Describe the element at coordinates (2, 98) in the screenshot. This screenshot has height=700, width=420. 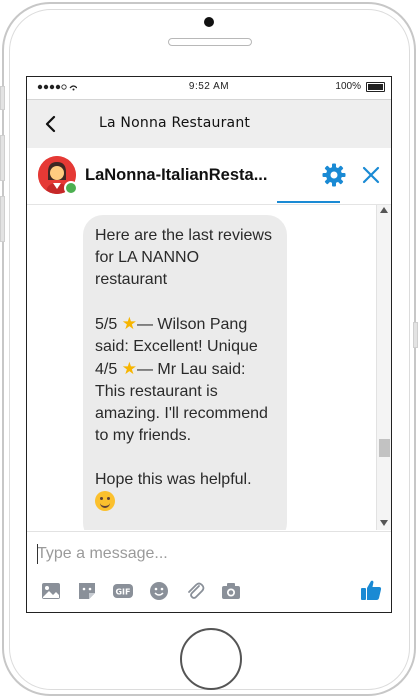
I see `side-button-mute` at that location.